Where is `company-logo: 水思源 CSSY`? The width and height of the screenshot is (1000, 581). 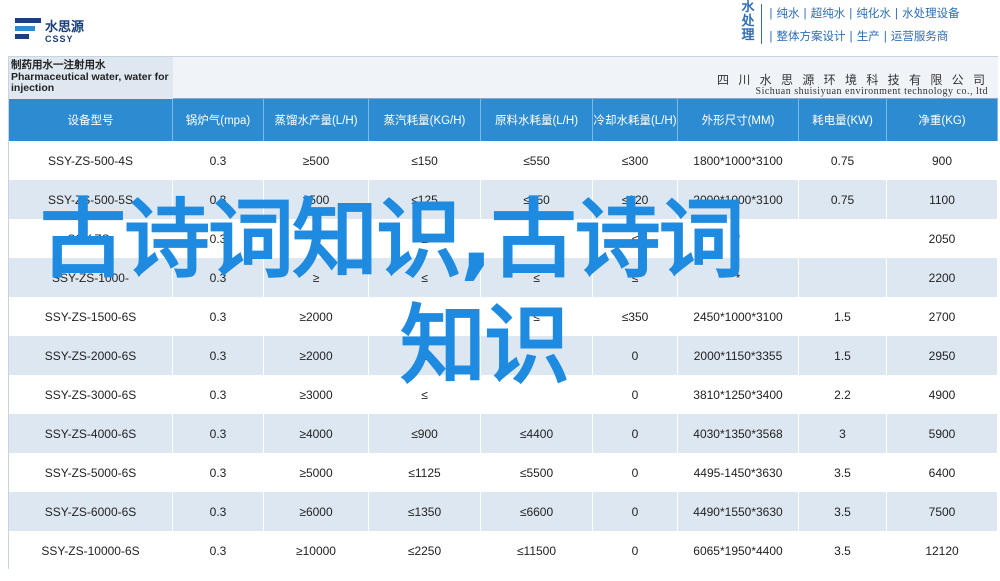 company-logo: 水思源 CSSY is located at coordinates (60, 34).